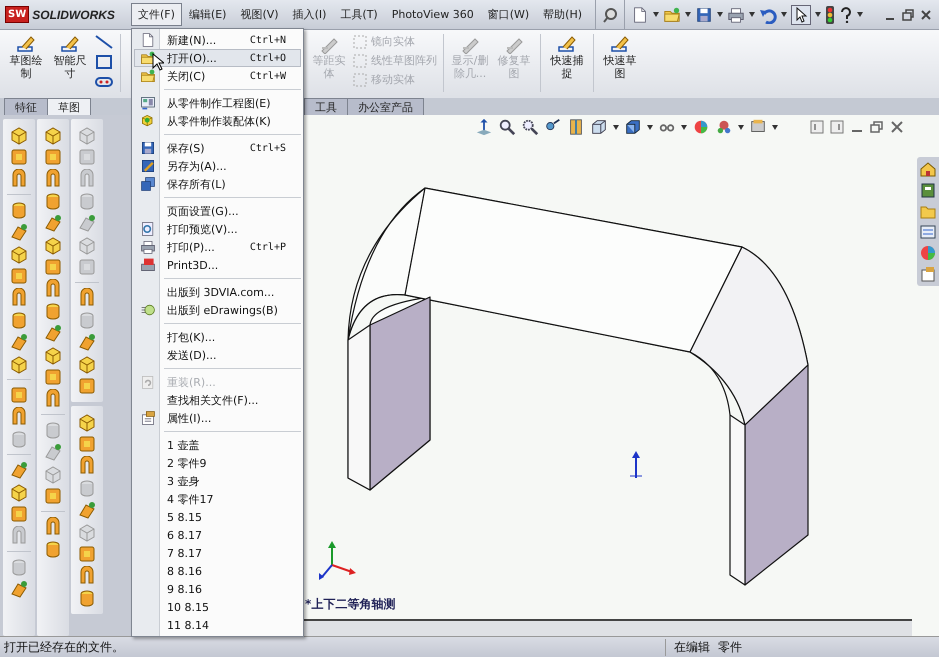 The image size is (939, 657). I want to click on zoom-area-icon, so click(530, 127).